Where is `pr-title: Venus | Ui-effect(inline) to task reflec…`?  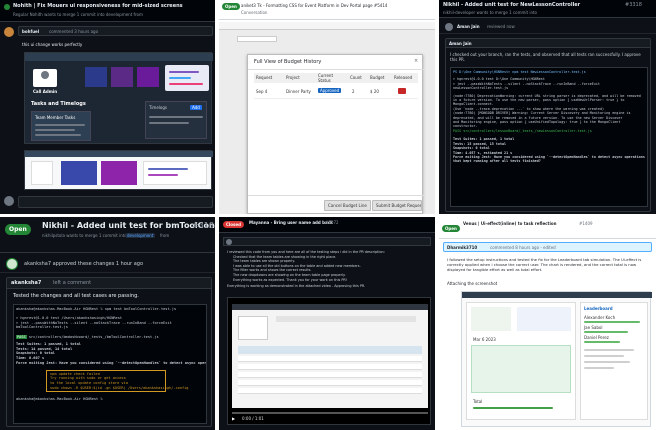
pr-title: Venus | Ui-effect(inline) to task reflec… is located at coordinates (509, 223).